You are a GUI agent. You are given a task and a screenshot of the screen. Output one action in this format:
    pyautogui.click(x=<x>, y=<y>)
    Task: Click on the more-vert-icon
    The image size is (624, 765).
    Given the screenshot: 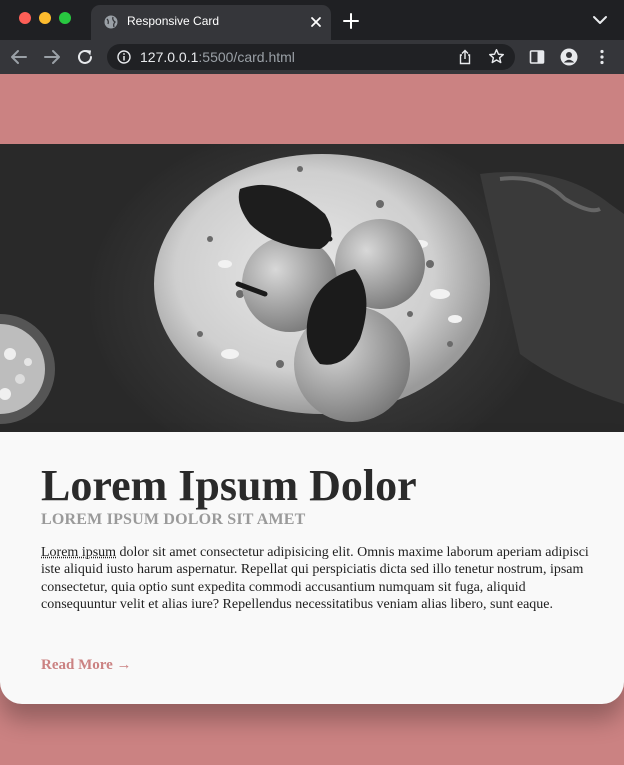 What is the action you would take?
    pyautogui.click(x=602, y=57)
    